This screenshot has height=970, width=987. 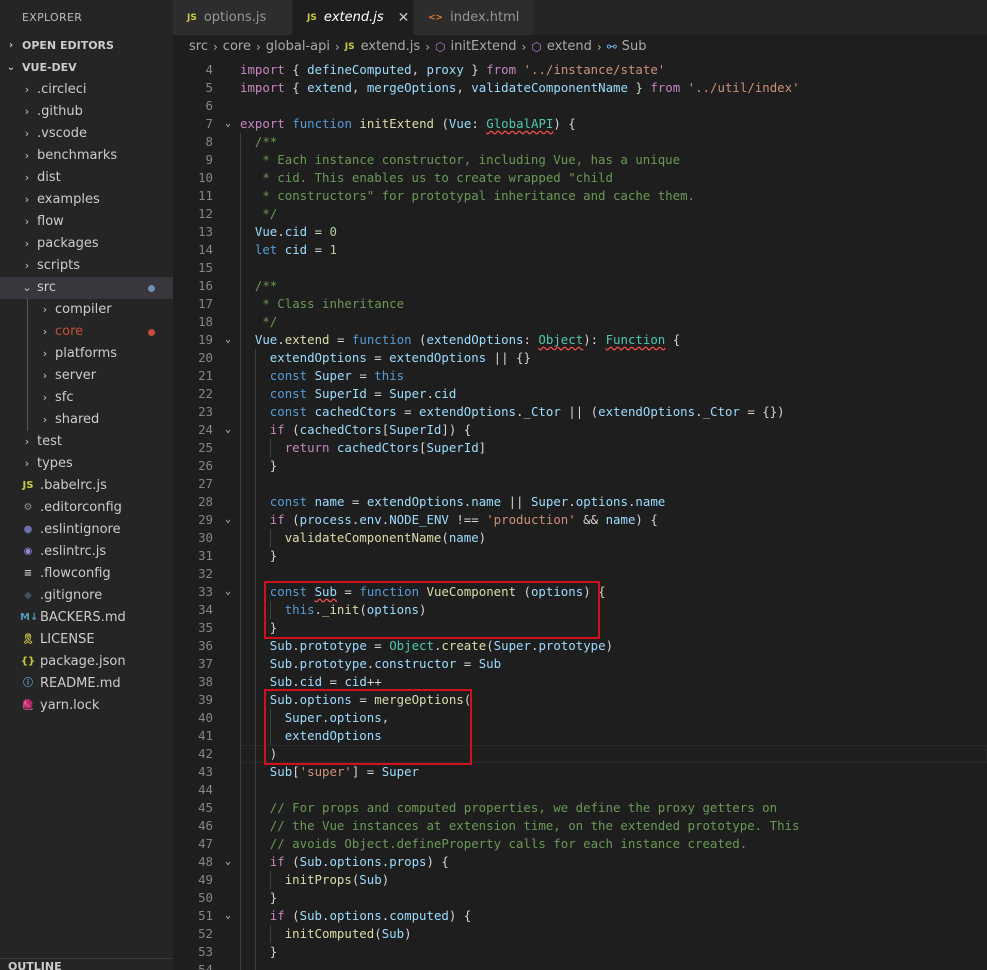 I want to click on code-token: {, so click(x=296, y=69).